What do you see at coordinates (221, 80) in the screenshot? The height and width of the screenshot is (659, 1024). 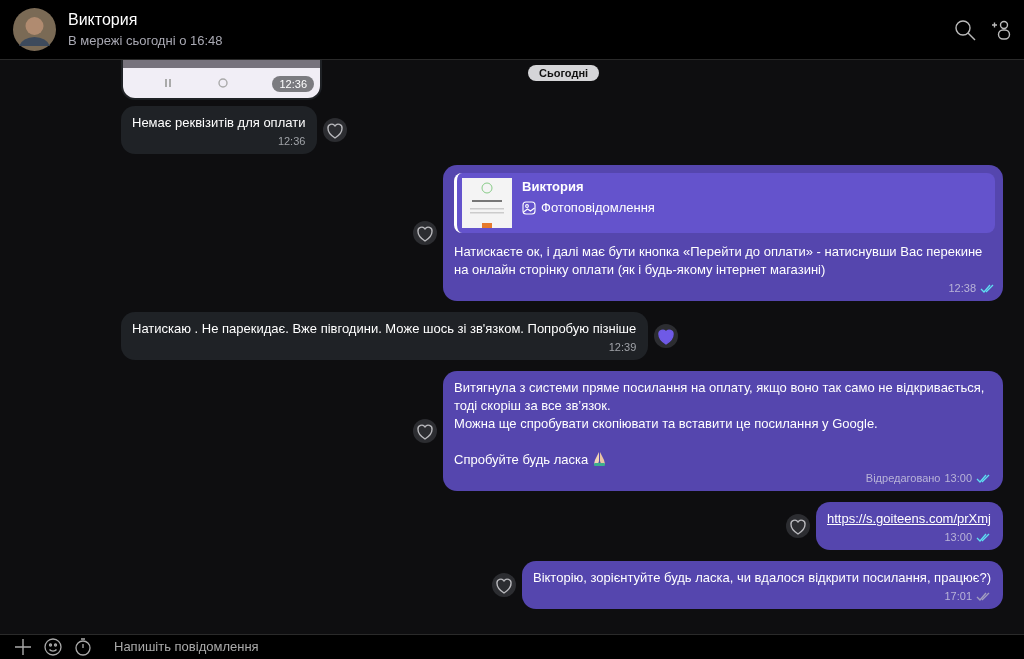 I see `picture: 12:36` at bounding box center [221, 80].